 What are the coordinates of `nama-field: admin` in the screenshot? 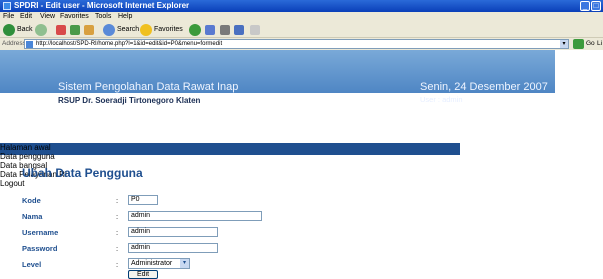 It's located at (195, 216).